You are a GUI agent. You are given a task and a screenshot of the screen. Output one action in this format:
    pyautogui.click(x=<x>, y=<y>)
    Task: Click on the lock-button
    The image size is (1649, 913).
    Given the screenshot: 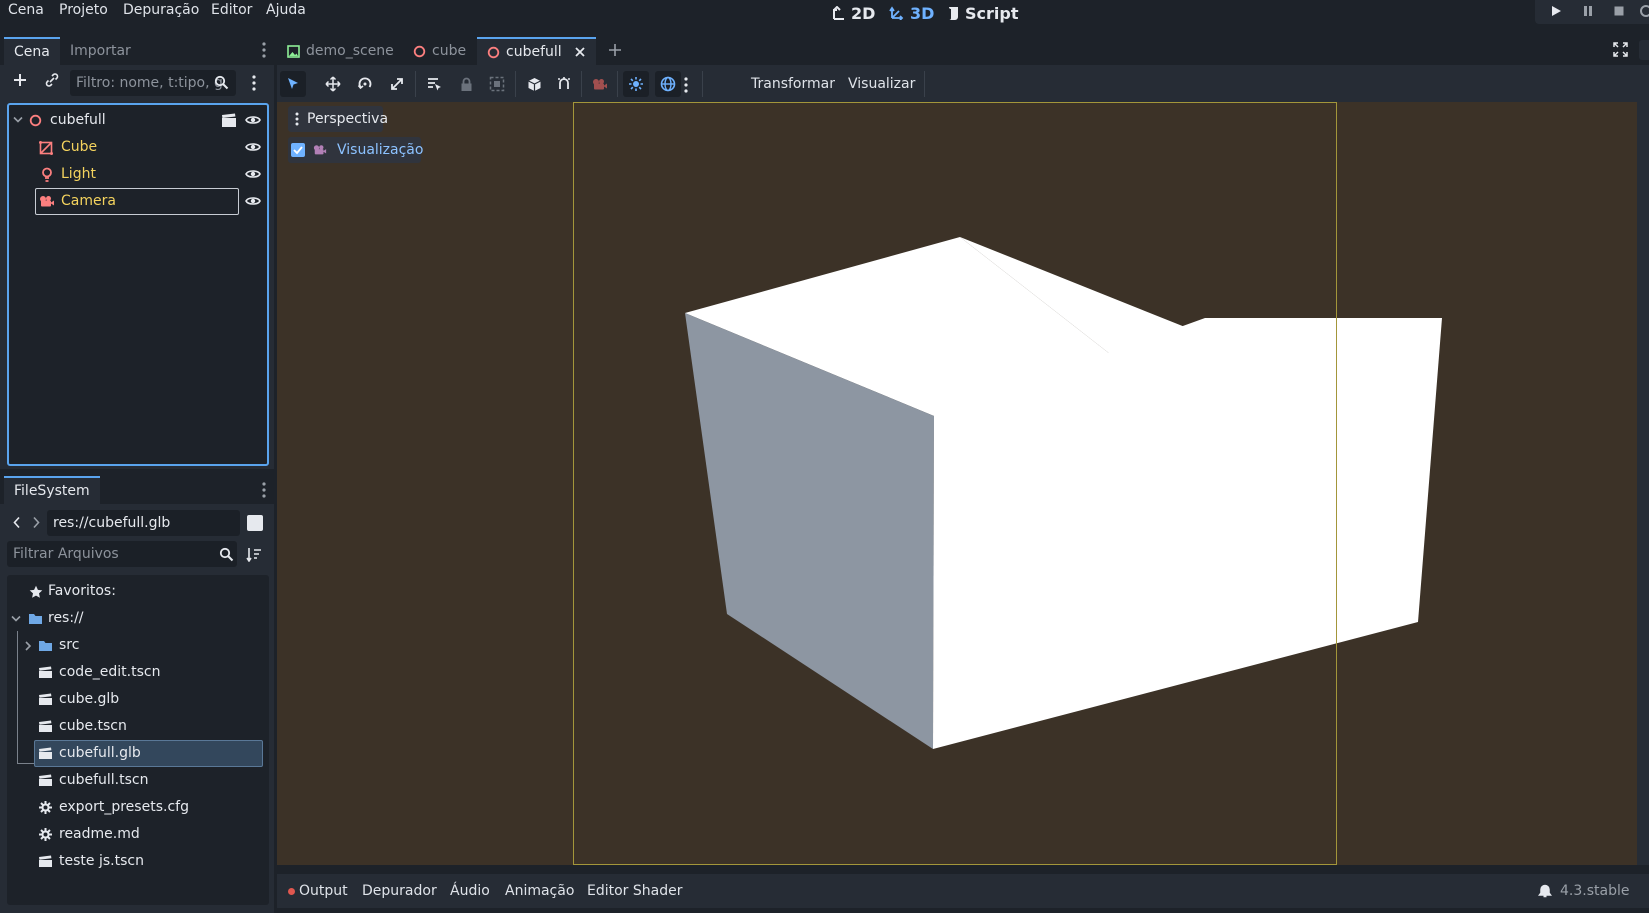 What is the action you would take?
    pyautogui.click(x=466, y=84)
    